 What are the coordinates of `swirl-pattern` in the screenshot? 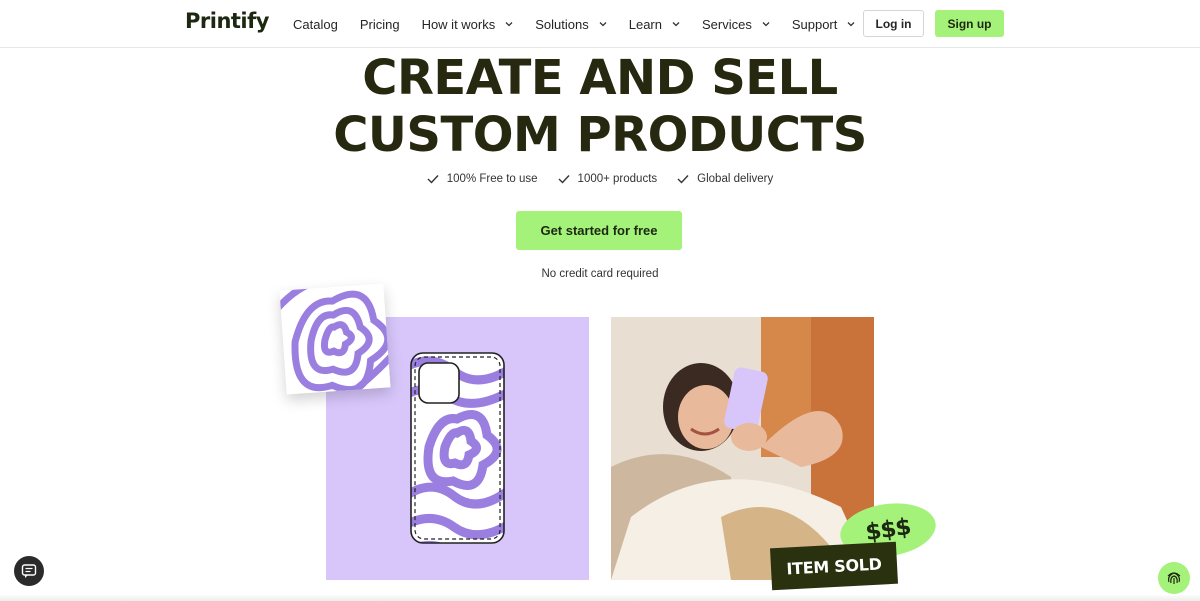 It's located at (335, 339).